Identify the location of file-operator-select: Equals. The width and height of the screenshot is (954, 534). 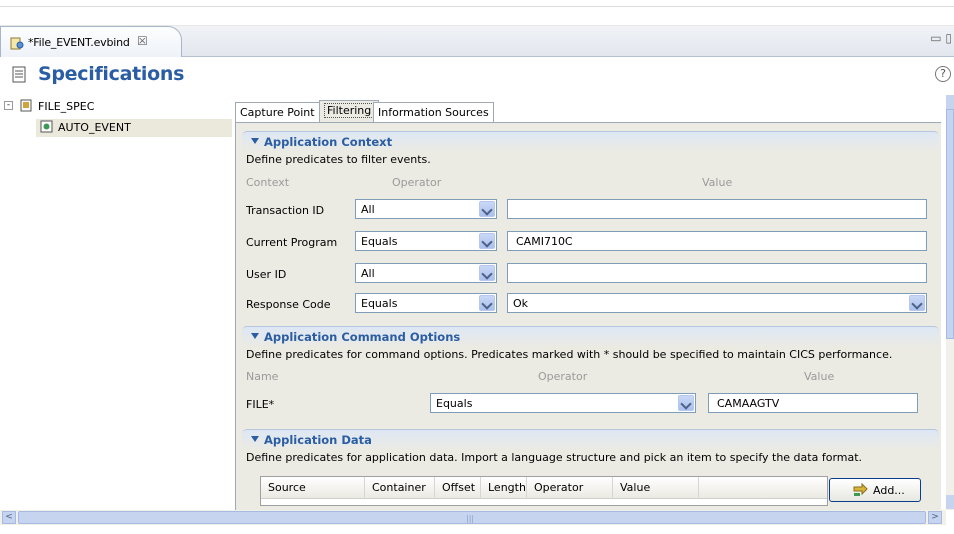
(563, 403).